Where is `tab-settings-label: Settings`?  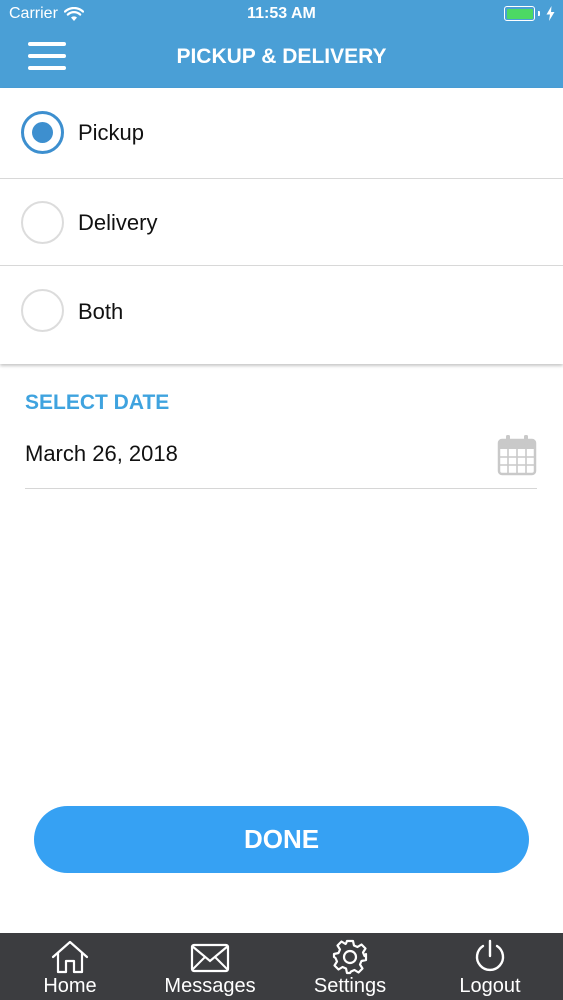 tab-settings-label: Settings is located at coordinates (350, 986).